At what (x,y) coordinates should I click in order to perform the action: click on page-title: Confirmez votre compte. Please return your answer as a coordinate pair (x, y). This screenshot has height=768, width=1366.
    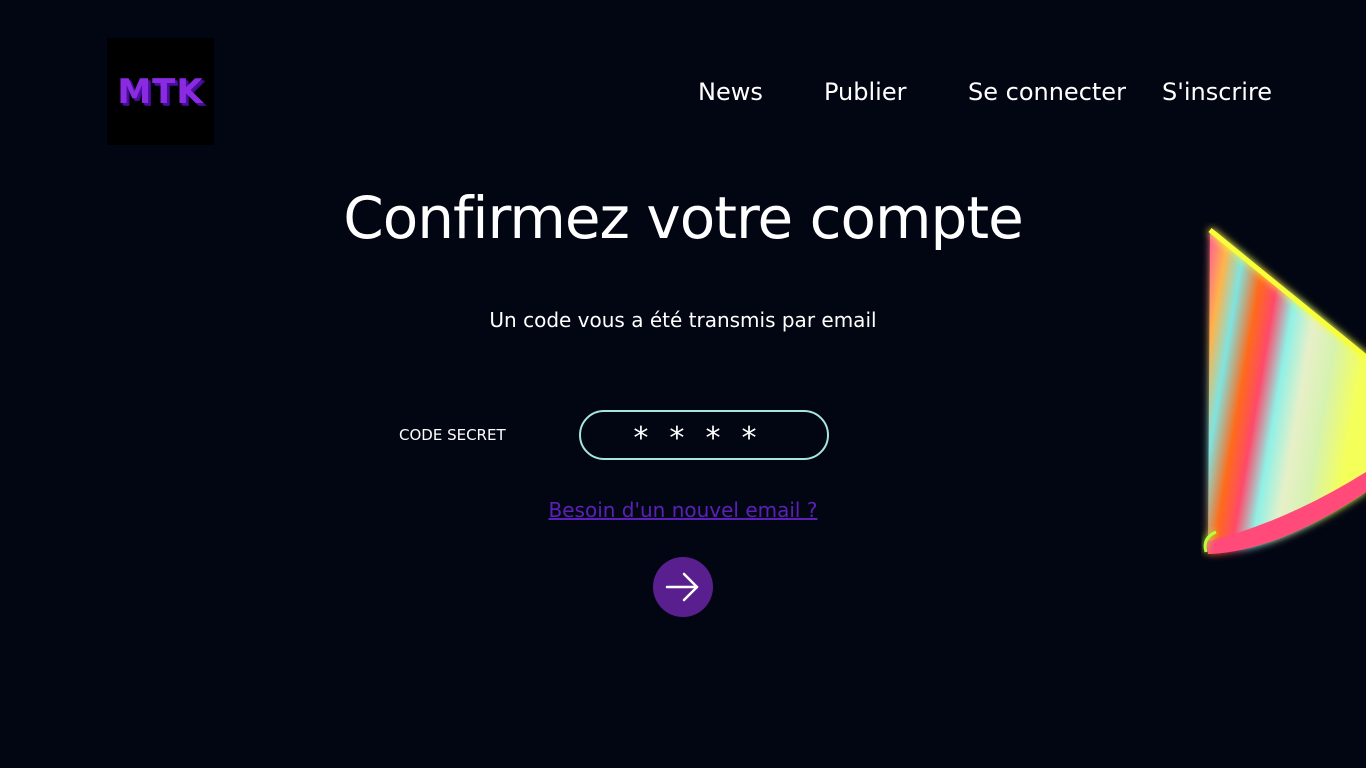
    Looking at the image, I should click on (683, 218).